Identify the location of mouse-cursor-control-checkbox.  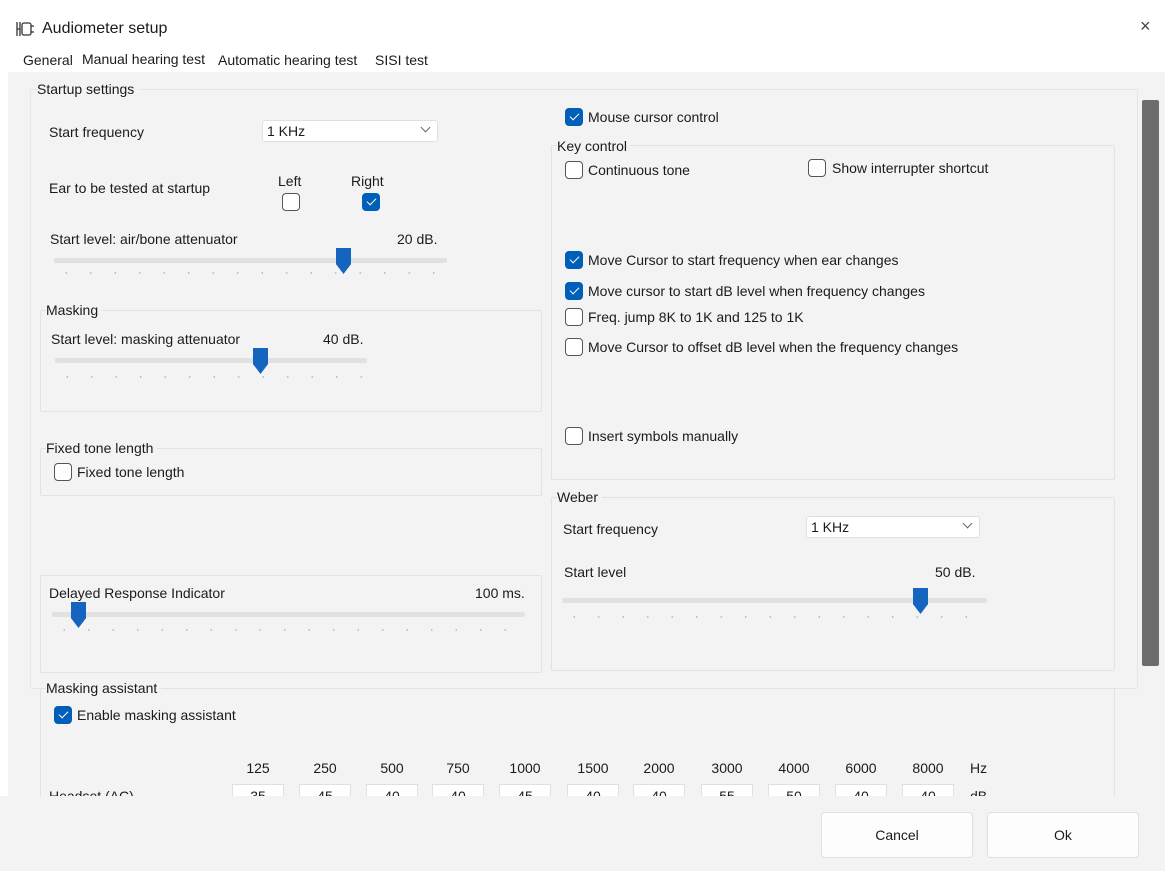
(574, 117).